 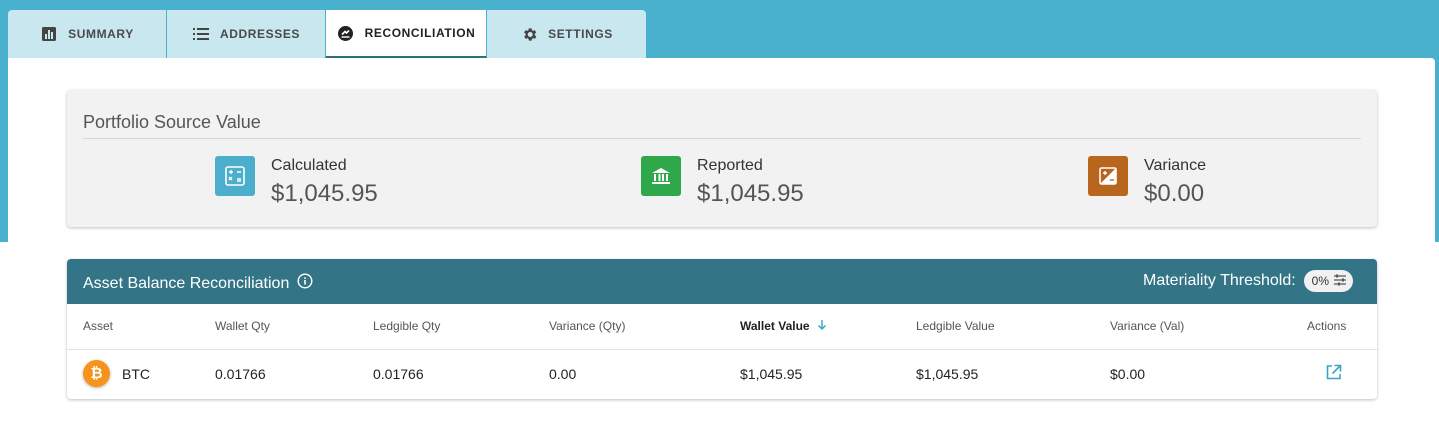 I want to click on stat-label: Reported, so click(x=730, y=165).